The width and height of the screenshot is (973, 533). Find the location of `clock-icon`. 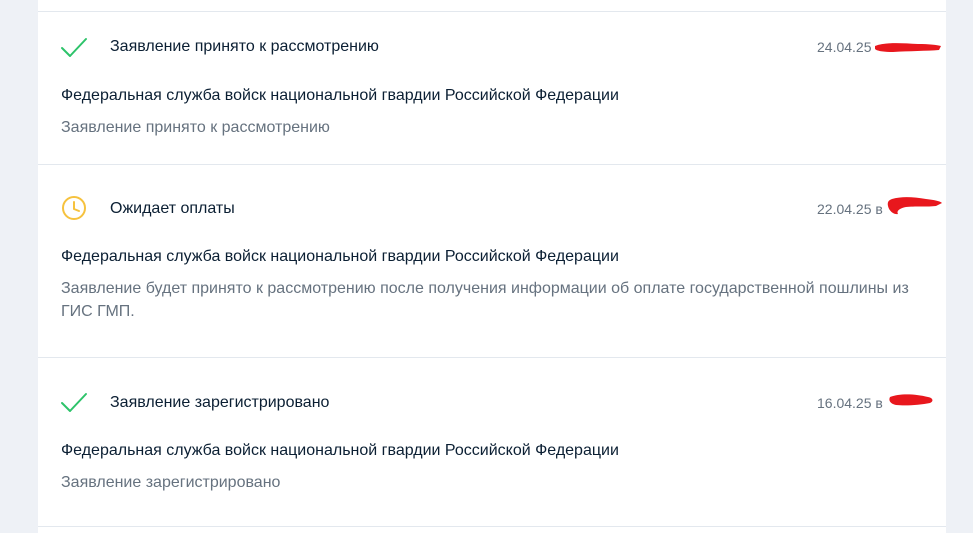

clock-icon is located at coordinates (74, 208).